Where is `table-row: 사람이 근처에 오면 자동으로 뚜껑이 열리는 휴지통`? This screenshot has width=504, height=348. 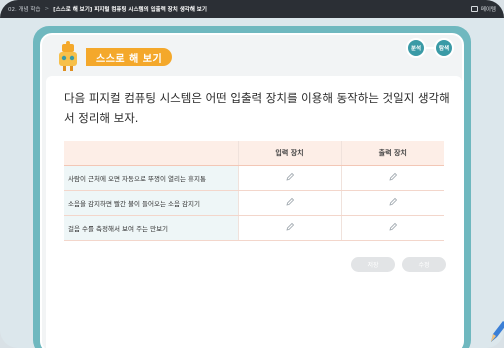
table-row: 사람이 근처에 오면 자동으로 뚜껑이 열리는 휴지통 is located at coordinates (254, 178).